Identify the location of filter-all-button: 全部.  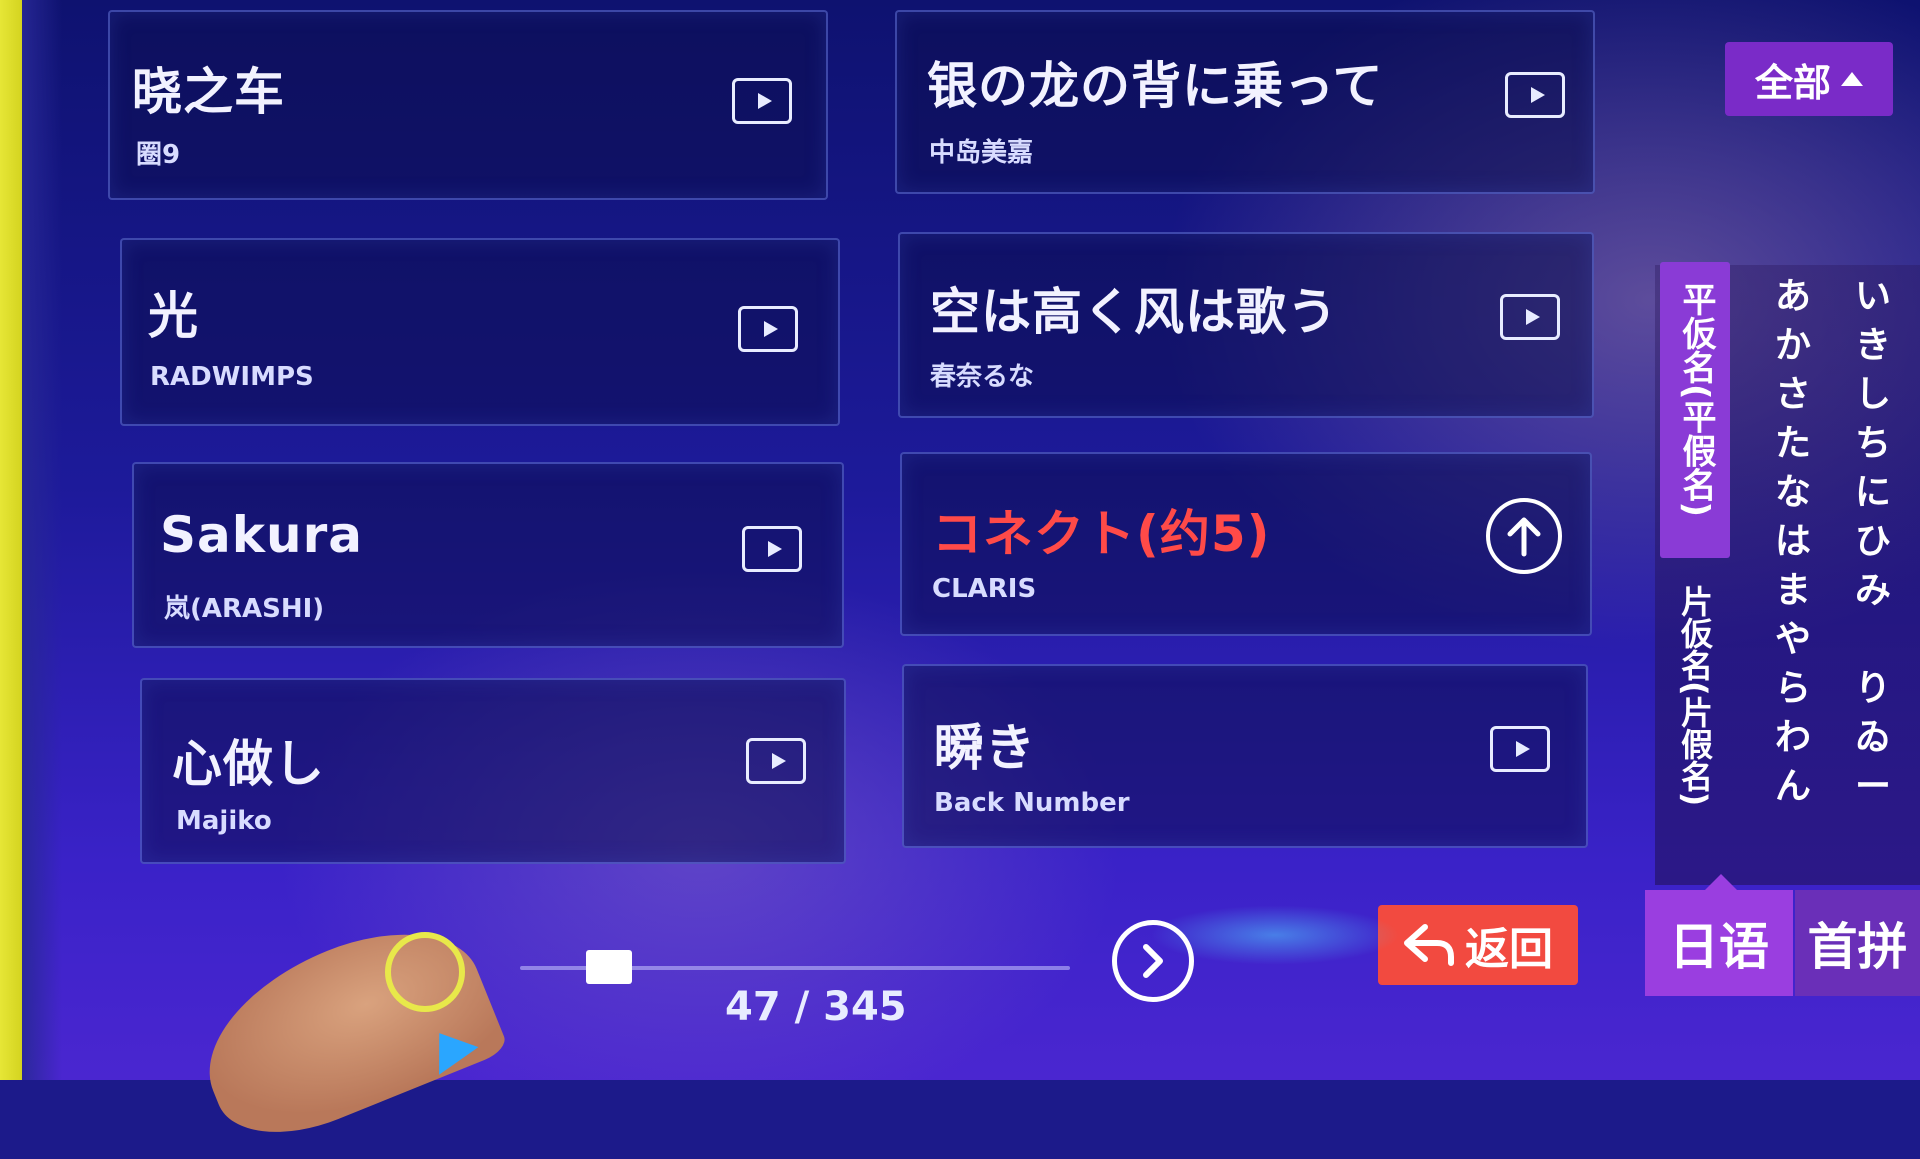
(1809, 79).